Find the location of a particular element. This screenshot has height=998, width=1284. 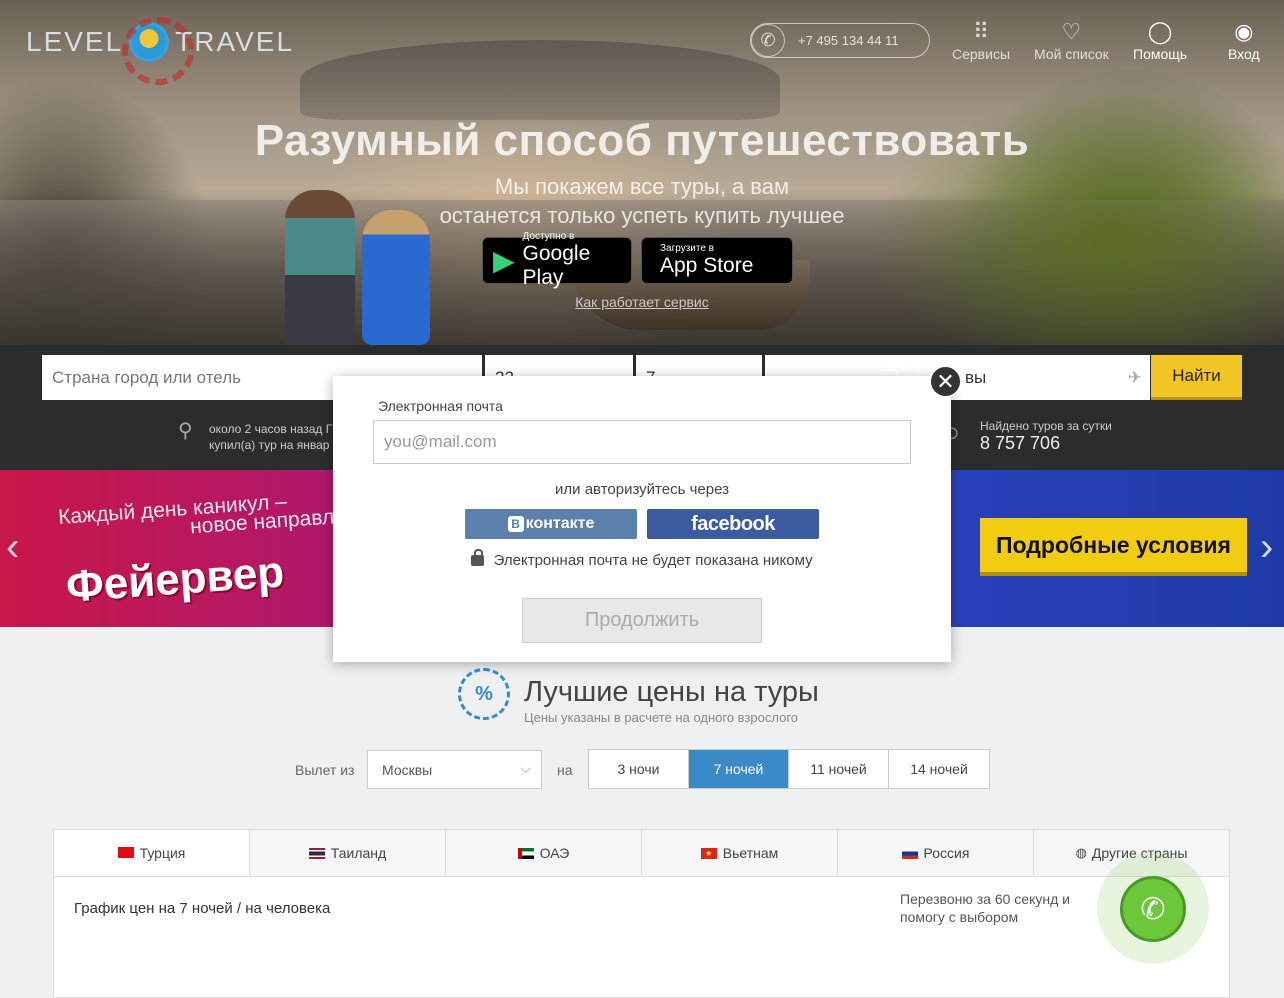

email-label: Электронная почта is located at coordinates (440, 406).